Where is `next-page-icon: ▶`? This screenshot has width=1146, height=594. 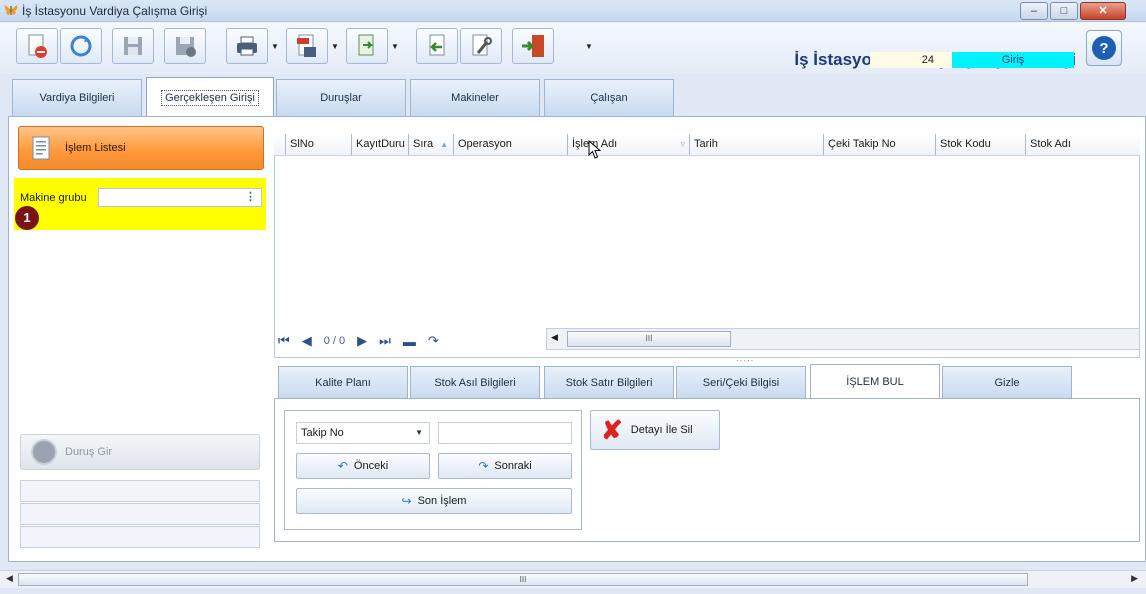
next-page-icon: ▶ is located at coordinates (362, 341).